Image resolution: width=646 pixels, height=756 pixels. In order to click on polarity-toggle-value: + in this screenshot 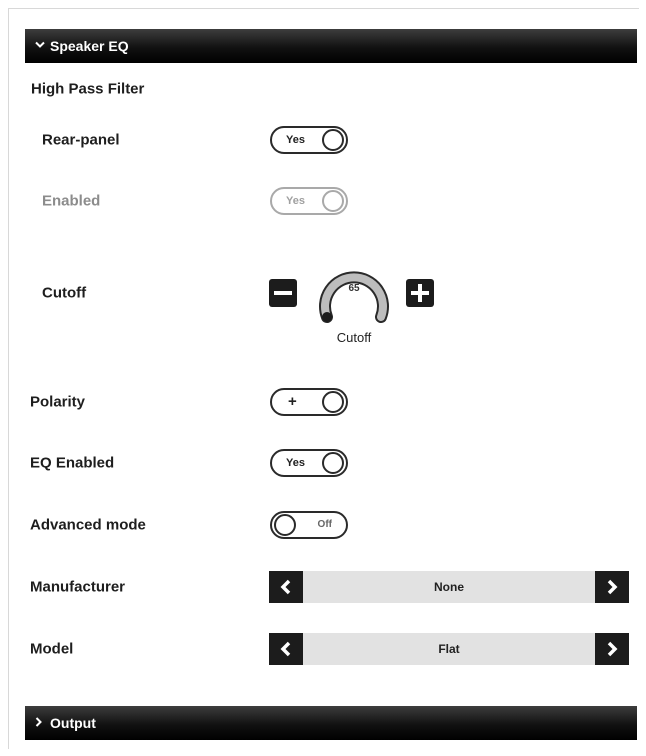, I will do `click(292, 401)`.